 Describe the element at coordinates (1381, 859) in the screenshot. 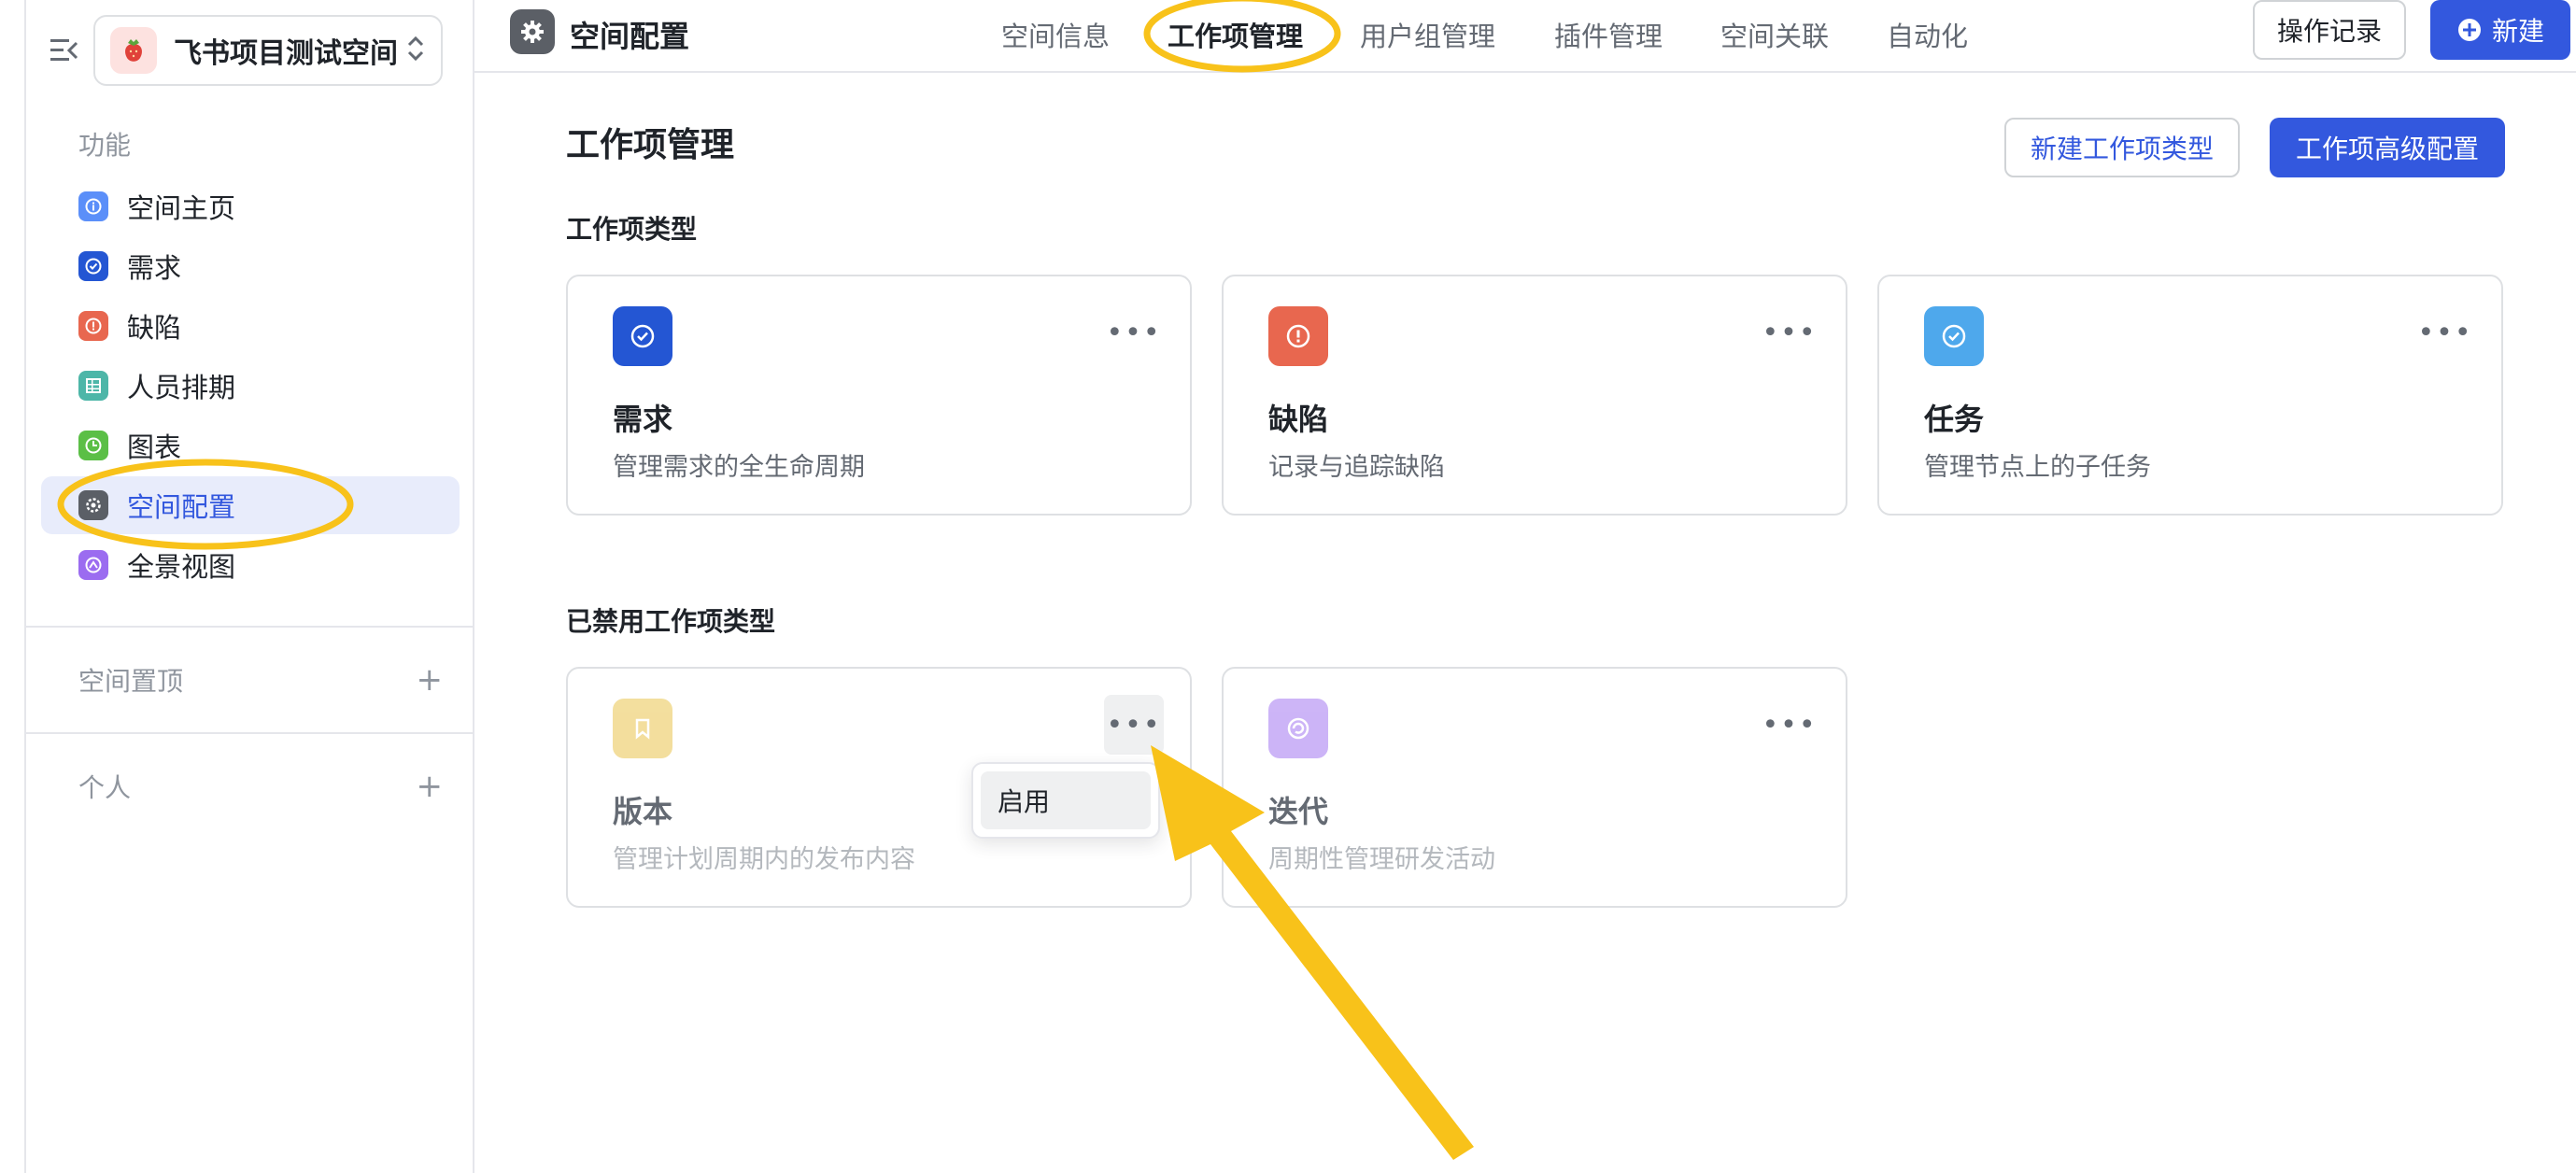

I see `card-description: 周期性管理研发活动` at that location.